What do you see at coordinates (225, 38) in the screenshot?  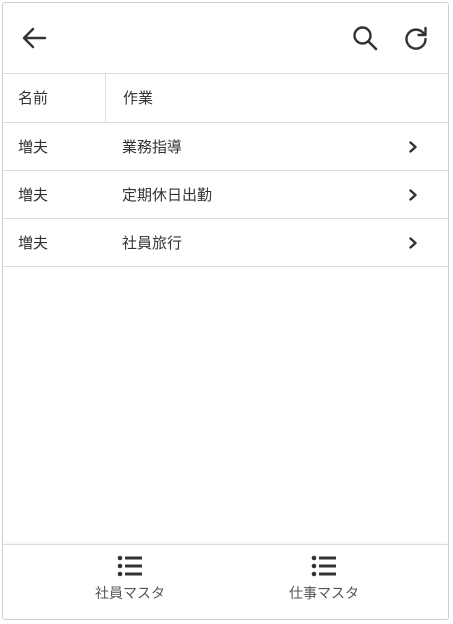 I see `top-toolbar` at bounding box center [225, 38].